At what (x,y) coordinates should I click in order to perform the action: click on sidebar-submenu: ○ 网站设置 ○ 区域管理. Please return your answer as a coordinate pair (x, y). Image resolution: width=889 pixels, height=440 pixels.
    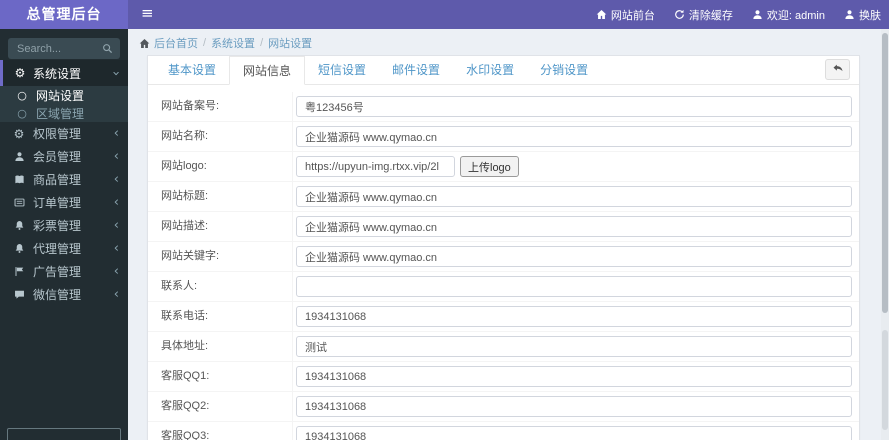
    Looking at the image, I should click on (64, 104).